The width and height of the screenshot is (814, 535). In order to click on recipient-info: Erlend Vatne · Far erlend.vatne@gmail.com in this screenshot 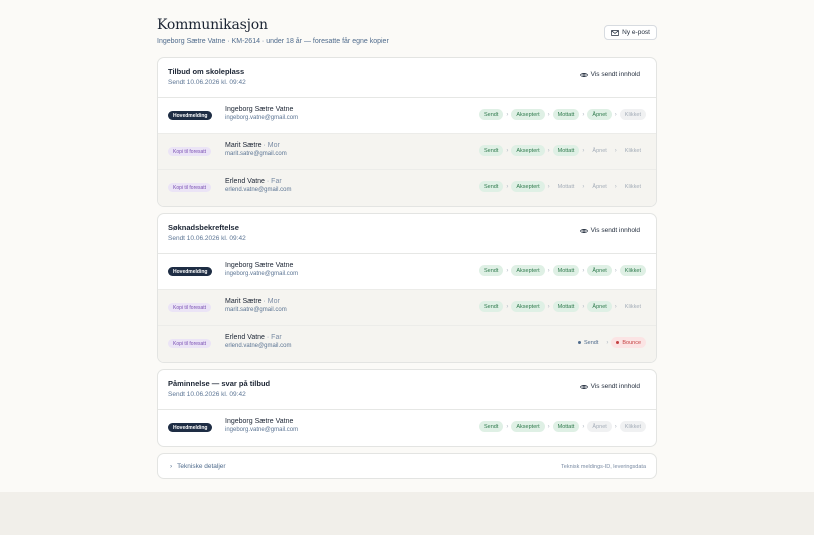, I will do `click(258, 185)`.